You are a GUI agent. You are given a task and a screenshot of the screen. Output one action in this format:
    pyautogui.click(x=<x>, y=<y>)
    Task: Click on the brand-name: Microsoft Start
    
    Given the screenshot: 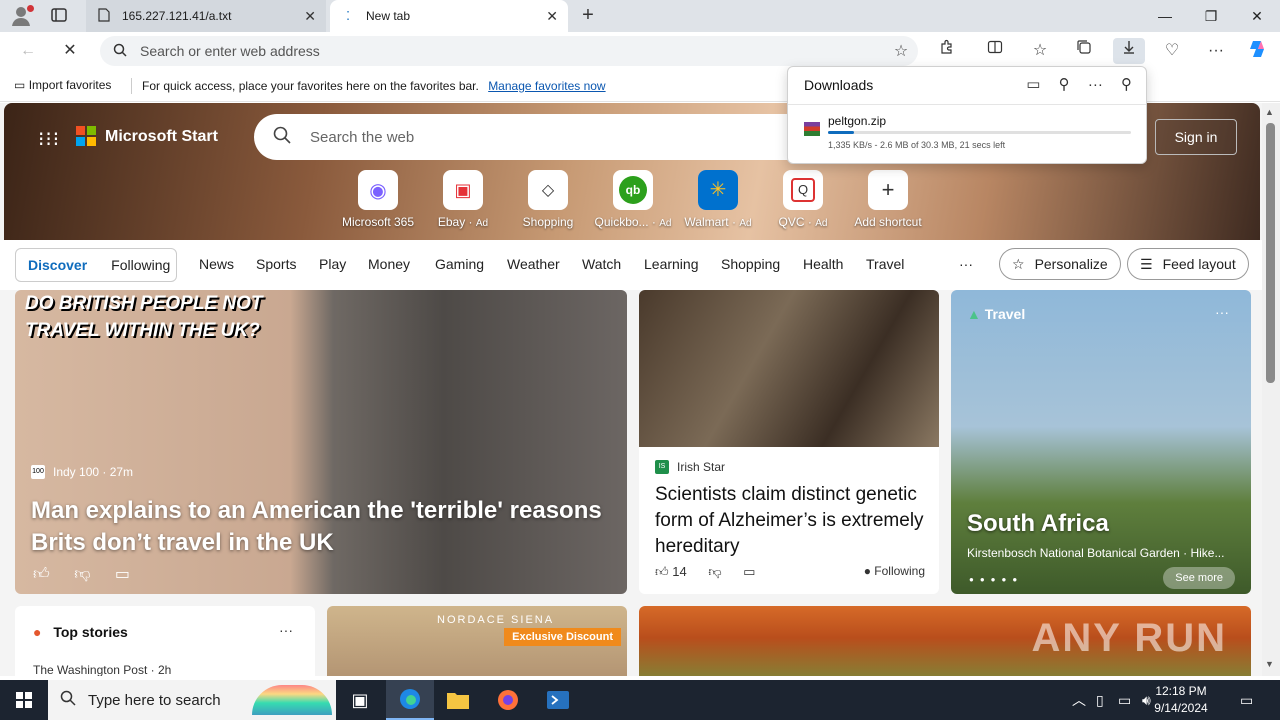 What is the action you would take?
    pyautogui.click(x=161, y=137)
    